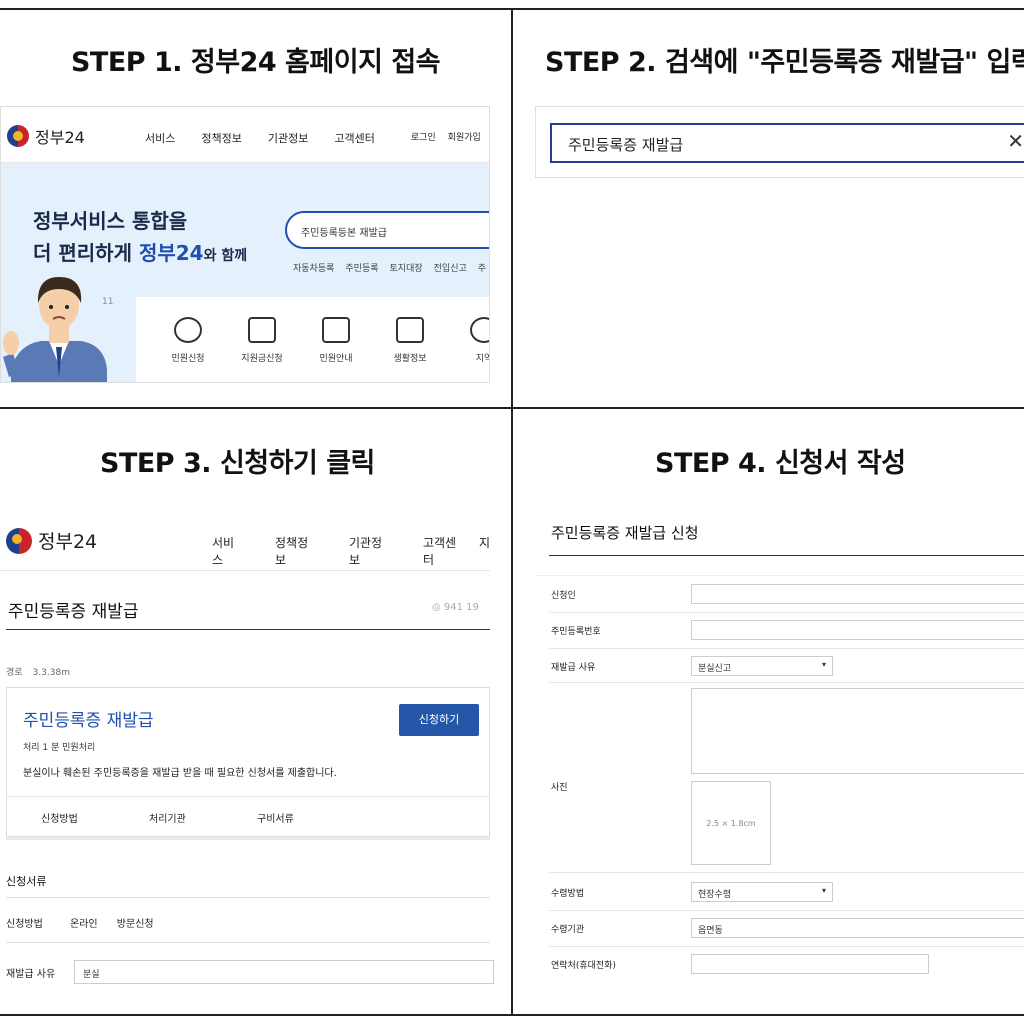  Describe the element at coordinates (284, 972) in the screenshot. I see `reason-select: 분실` at that location.